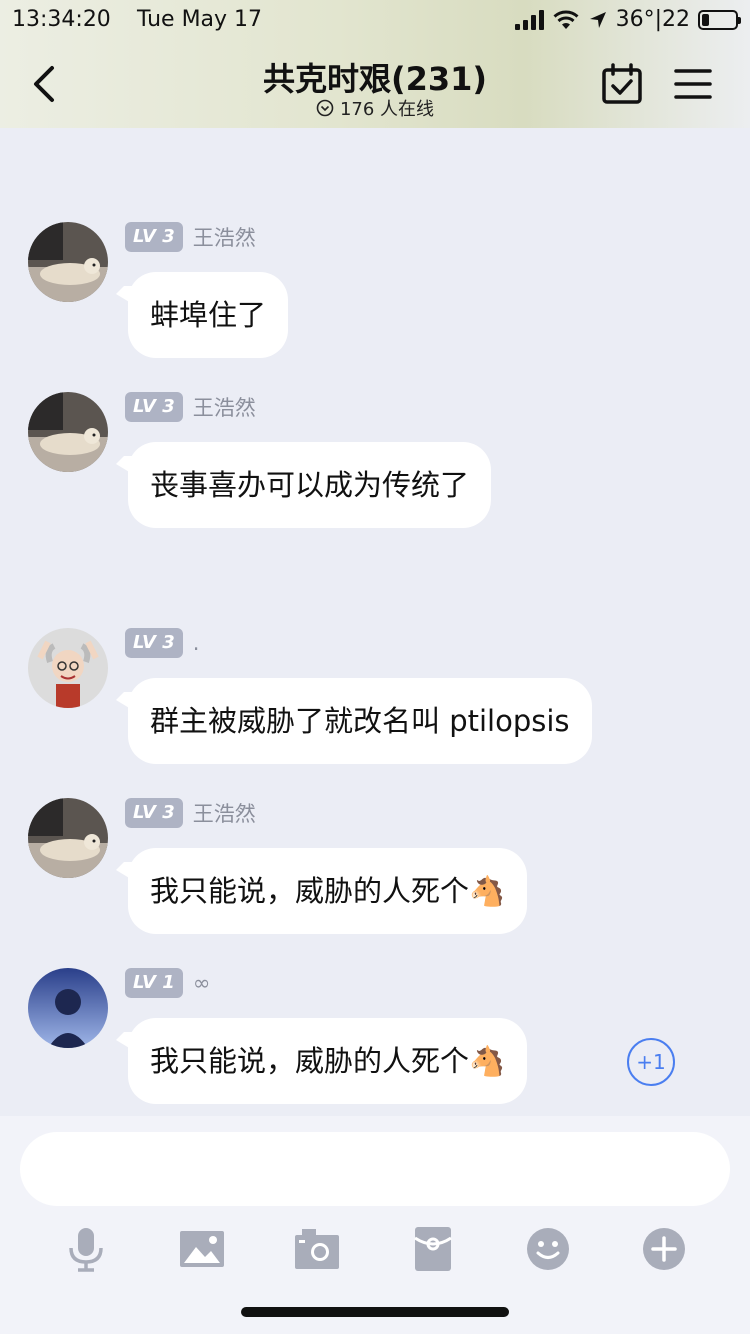 The width and height of the screenshot is (750, 1334). What do you see at coordinates (529, 19) in the screenshot?
I see `cellular-signal-icon` at bounding box center [529, 19].